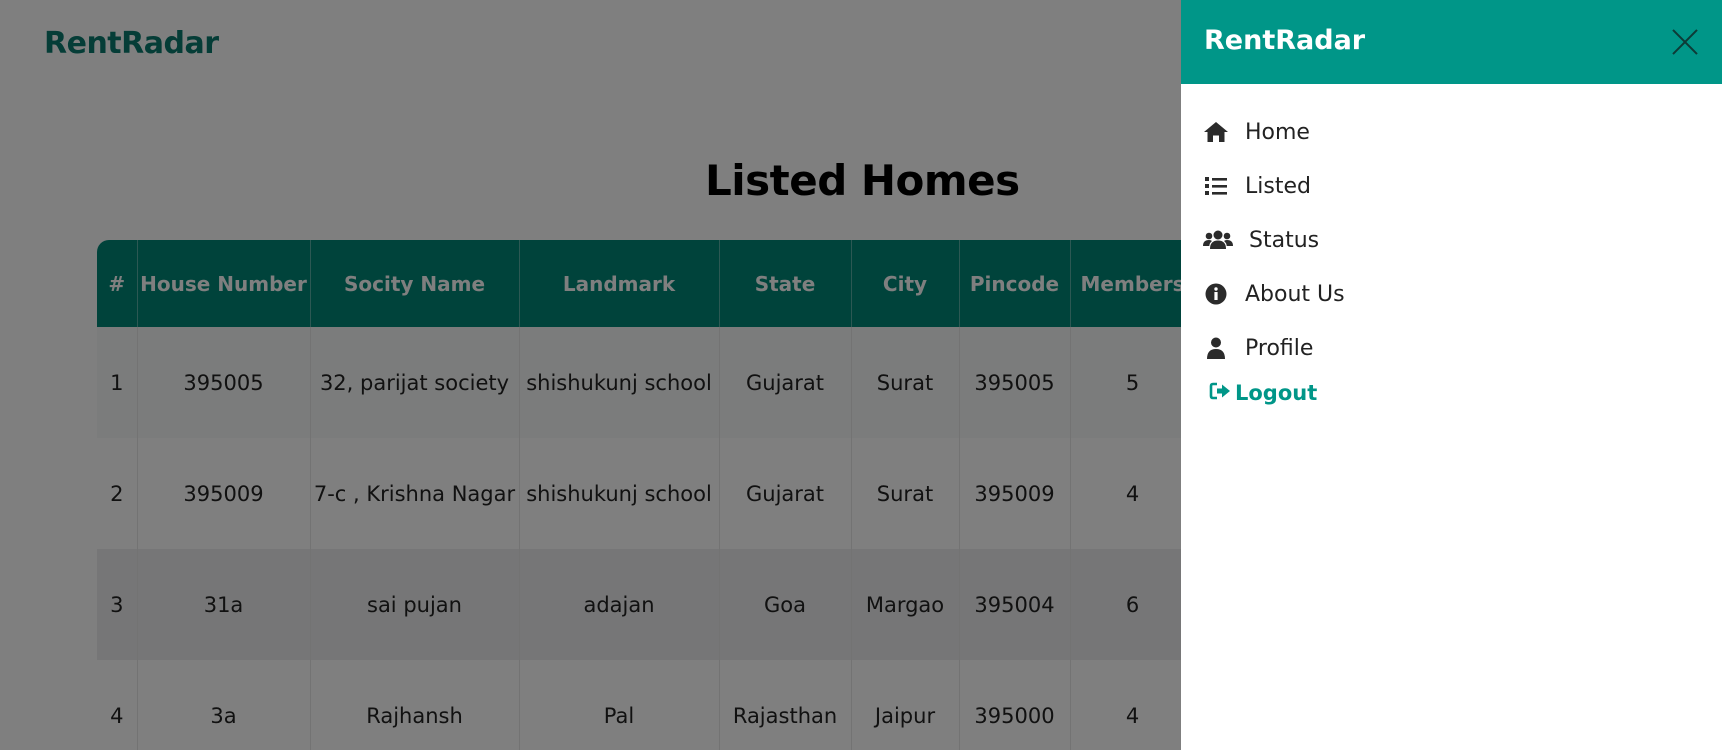  What do you see at coordinates (1451, 294) in the screenshot?
I see `sidebar-item-about-us: About Us` at bounding box center [1451, 294].